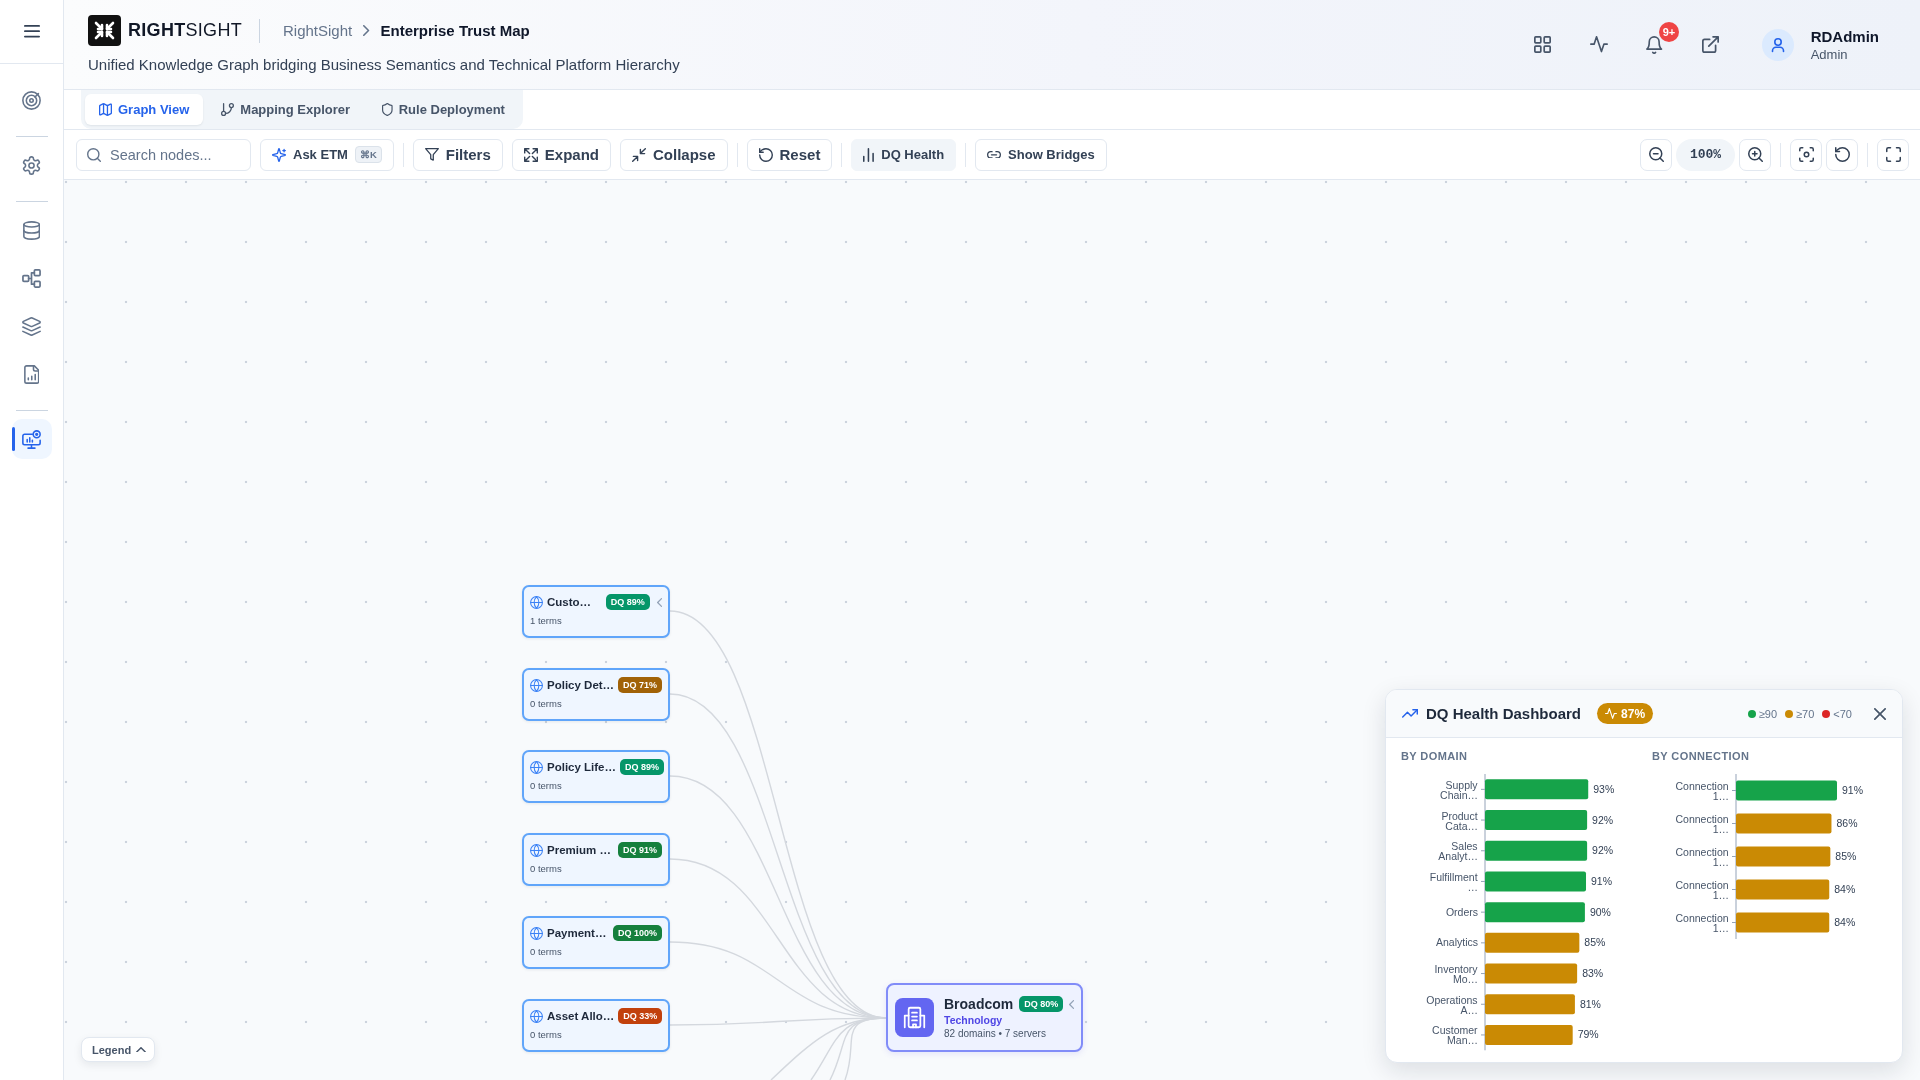 The width and height of the screenshot is (1920, 1080). Describe the element at coordinates (141, 1049) in the screenshot. I see `chevron-up-icon` at that location.